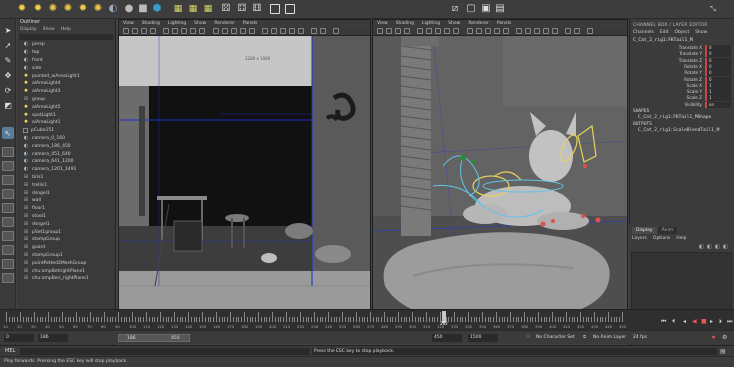 This screenshot has width=734, height=367. Describe the element at coordinates (640, 338) in the screenshot. I see `fps-dropdown: 24 fps` at that location.